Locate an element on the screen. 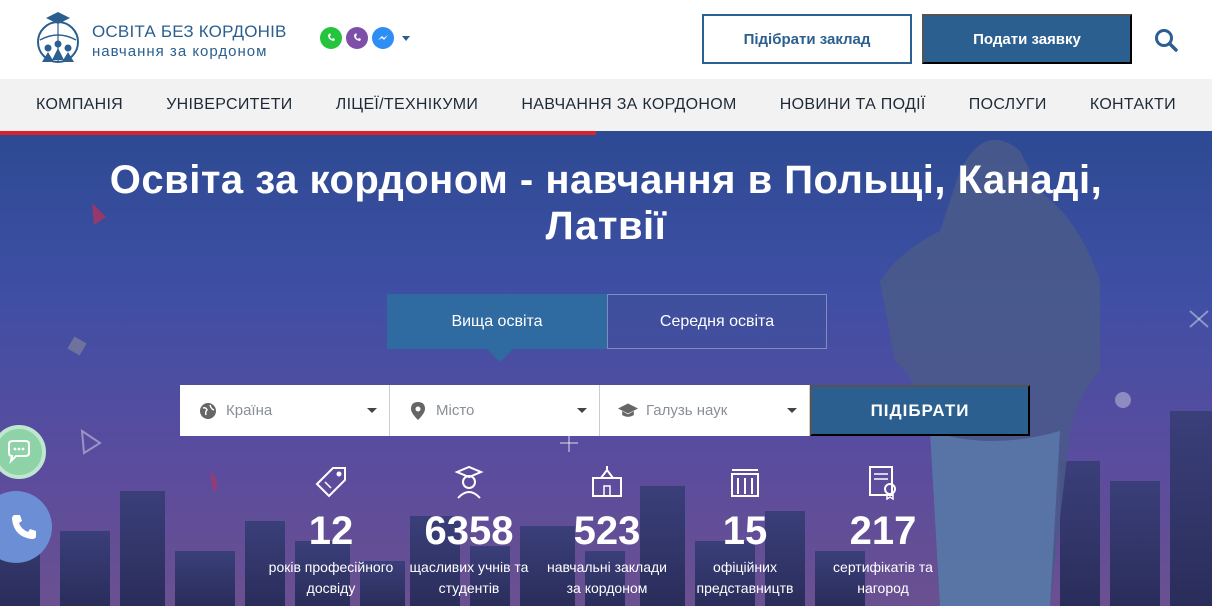 The height and width of the screenshot is (606, 1212). map-pin-icon is located at coordinates (418, 411).